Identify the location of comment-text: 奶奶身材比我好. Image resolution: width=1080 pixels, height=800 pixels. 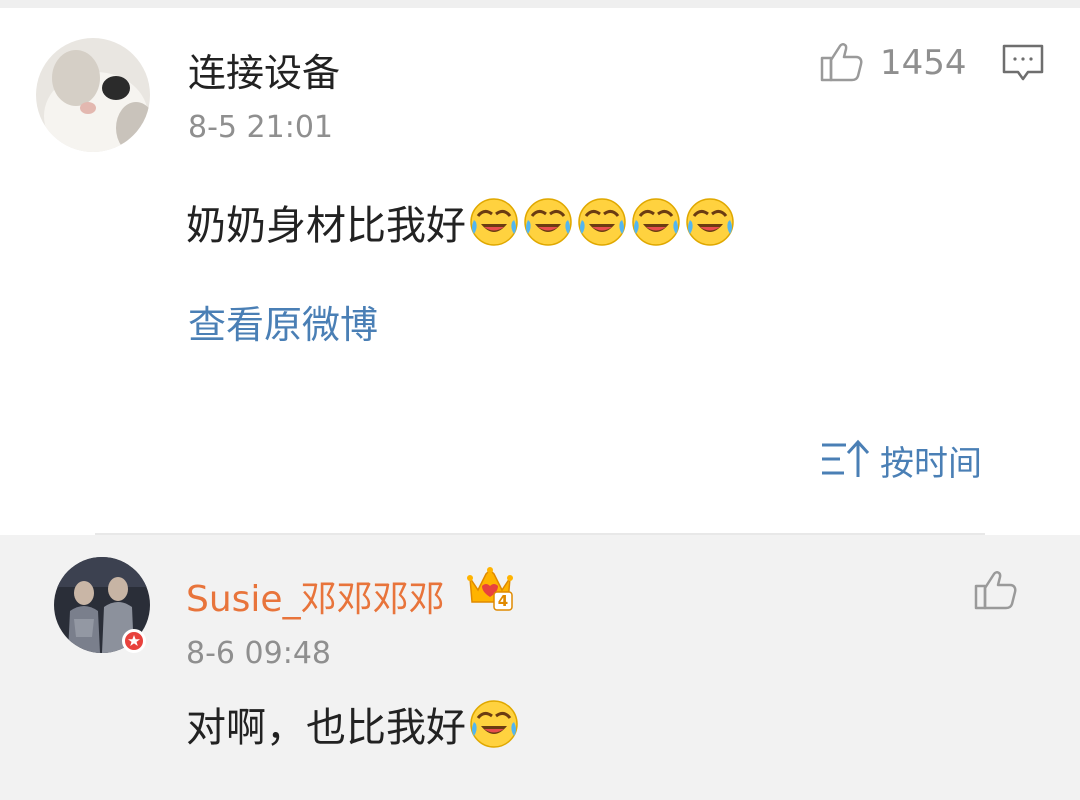
(461, 222).